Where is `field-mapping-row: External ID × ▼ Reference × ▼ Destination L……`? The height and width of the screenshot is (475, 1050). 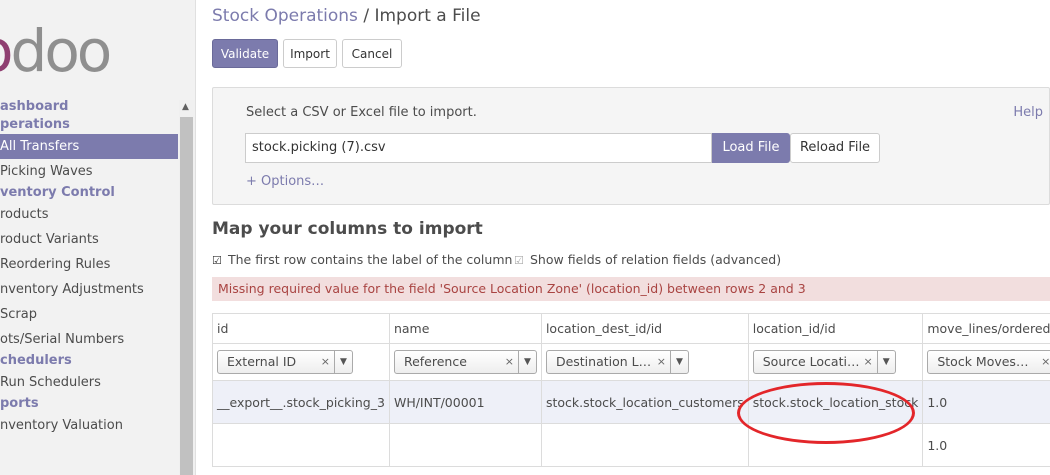 field-mapping-row: External ID × ▼ Reference × ▼ Destination L…… is located at coordinates (631, 362).